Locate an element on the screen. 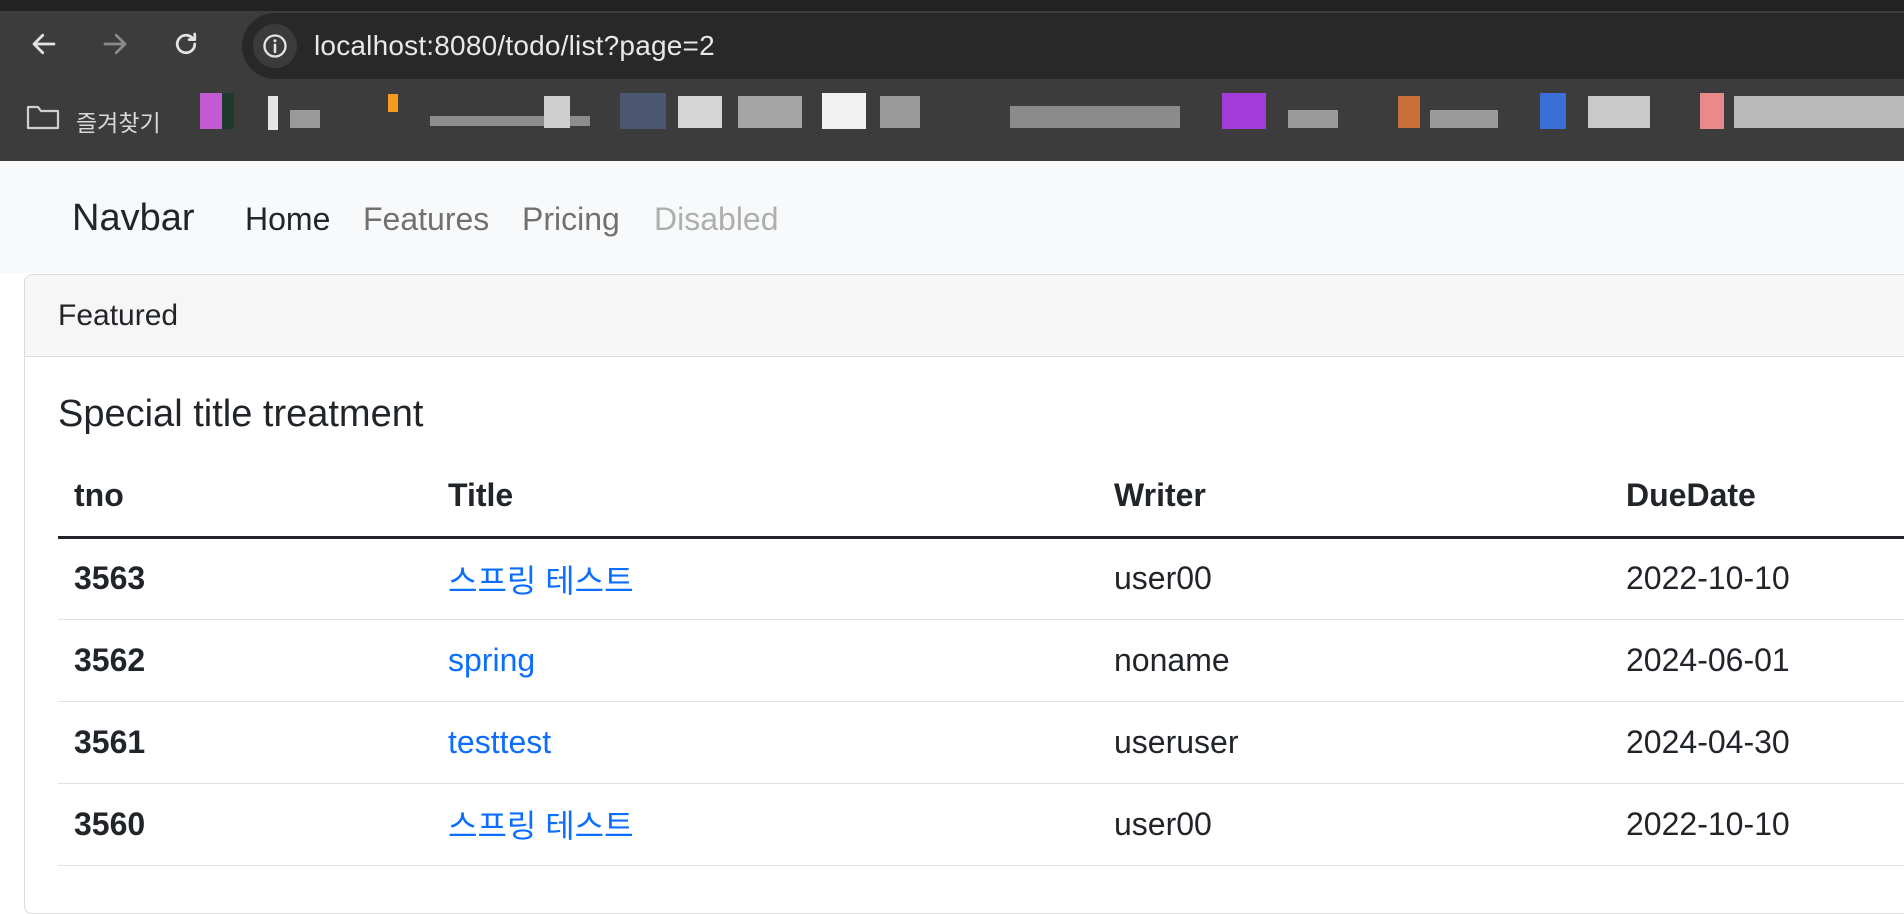 The height and width of the screenshot is (914, 1904). table-header-row: tno Title Writer DueDate is located at coordinates (981, 497).